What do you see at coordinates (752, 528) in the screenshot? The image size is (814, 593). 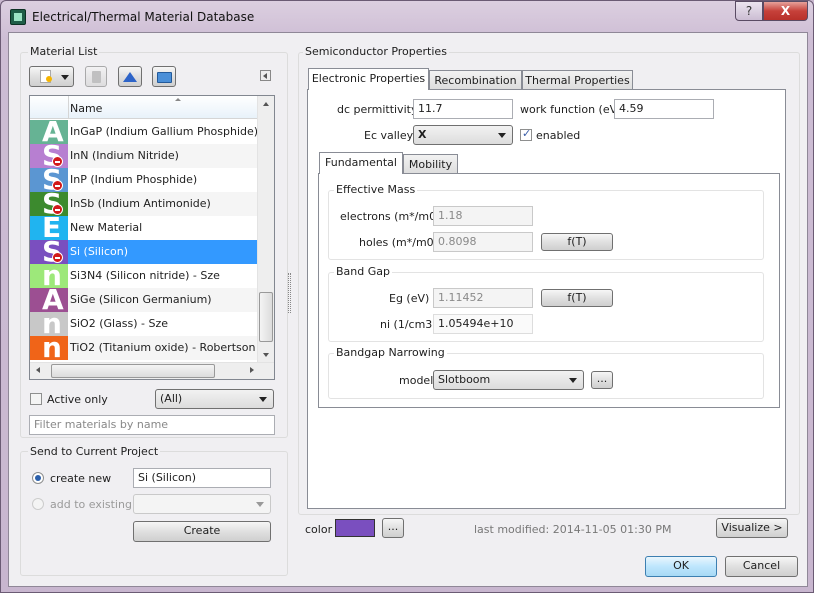 I see `visualize-button: Visualize >` at bounding box center [752, 528].